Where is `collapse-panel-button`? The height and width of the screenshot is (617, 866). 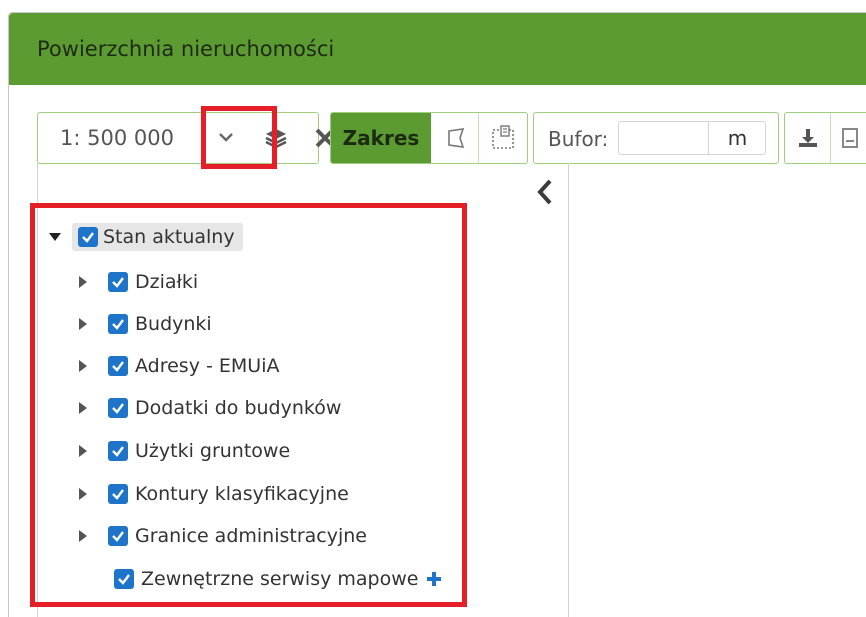
collapse-panel-button is located at coordinates (545, 192).